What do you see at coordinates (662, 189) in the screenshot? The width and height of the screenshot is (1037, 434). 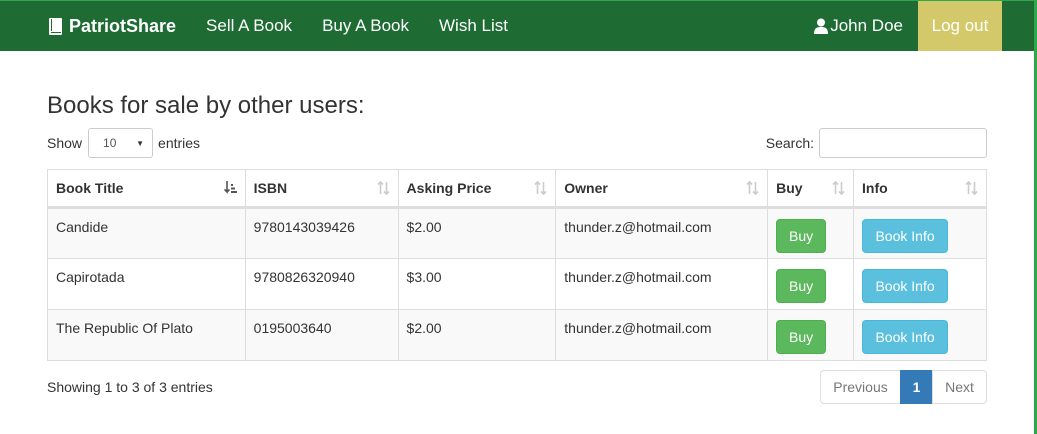 I see `column-header-owner: Owner` at bounding box center [662, 189].